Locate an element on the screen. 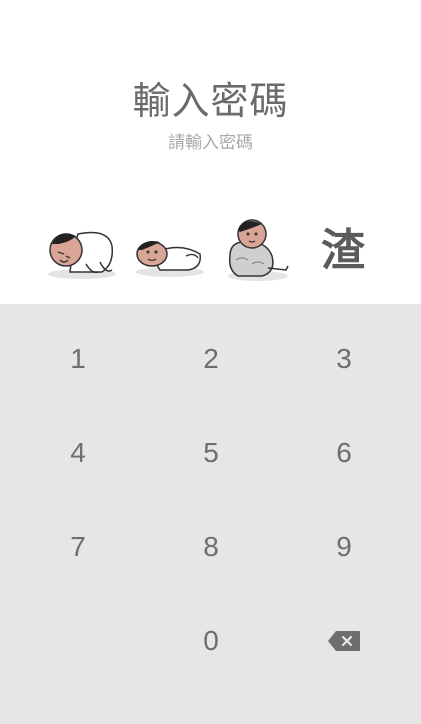  backspace-icon is located at coordinates (344, 641).